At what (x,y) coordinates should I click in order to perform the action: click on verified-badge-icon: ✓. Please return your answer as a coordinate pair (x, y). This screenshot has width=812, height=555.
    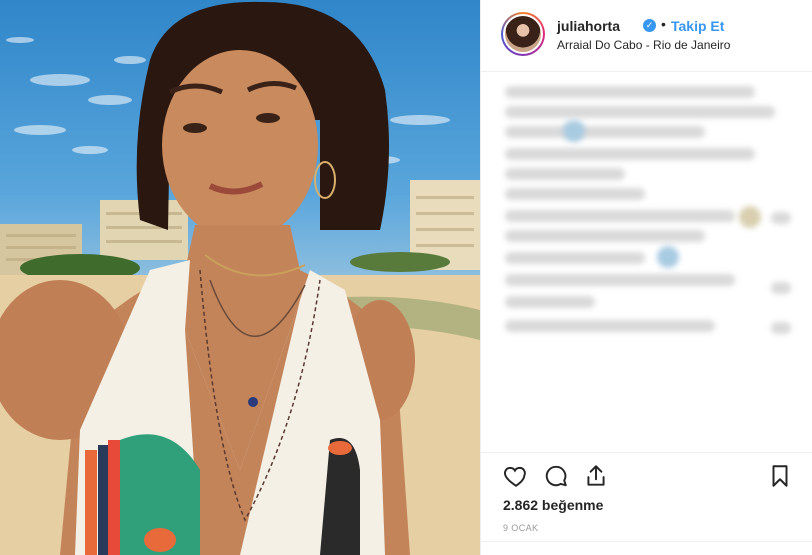
    Looking at the image, I should click on (649, 25).